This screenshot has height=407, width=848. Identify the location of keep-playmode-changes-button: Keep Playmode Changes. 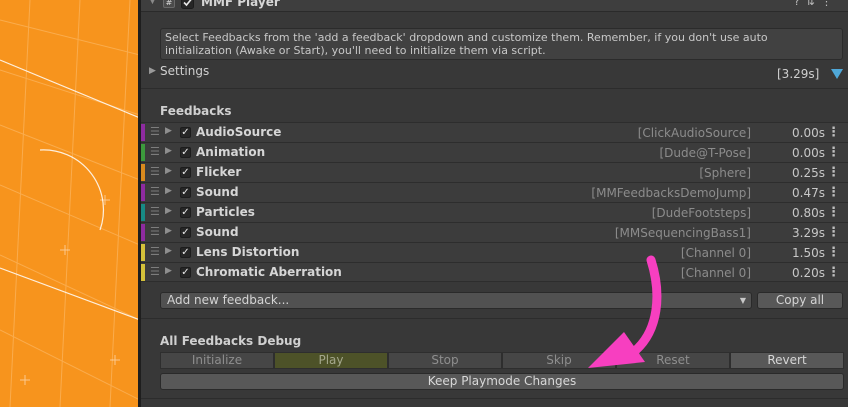
(502, 381).